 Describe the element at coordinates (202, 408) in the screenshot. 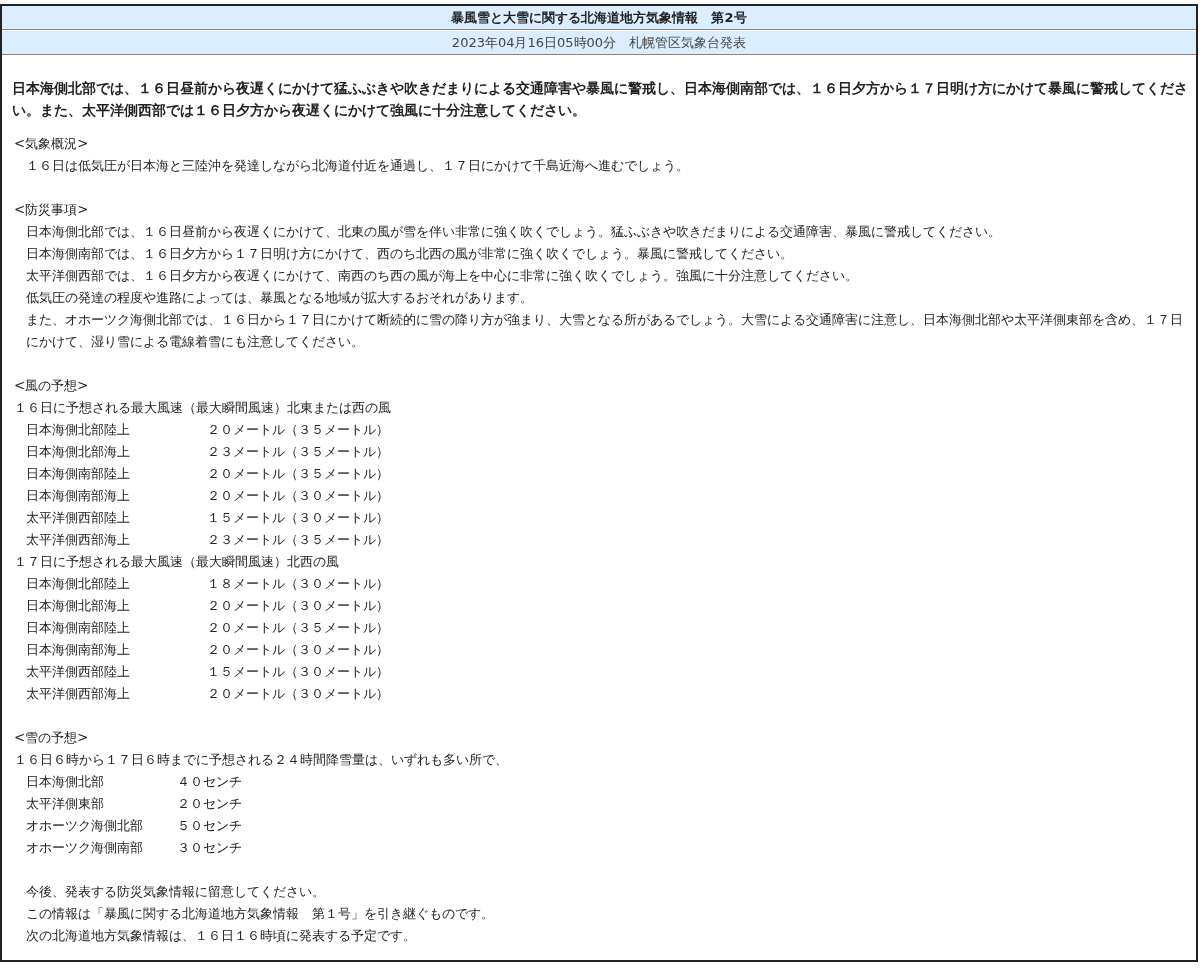

I see `forecast-intro: １６日に予想される最大風速（最大瞬間風速）北東または西の風` at that location.